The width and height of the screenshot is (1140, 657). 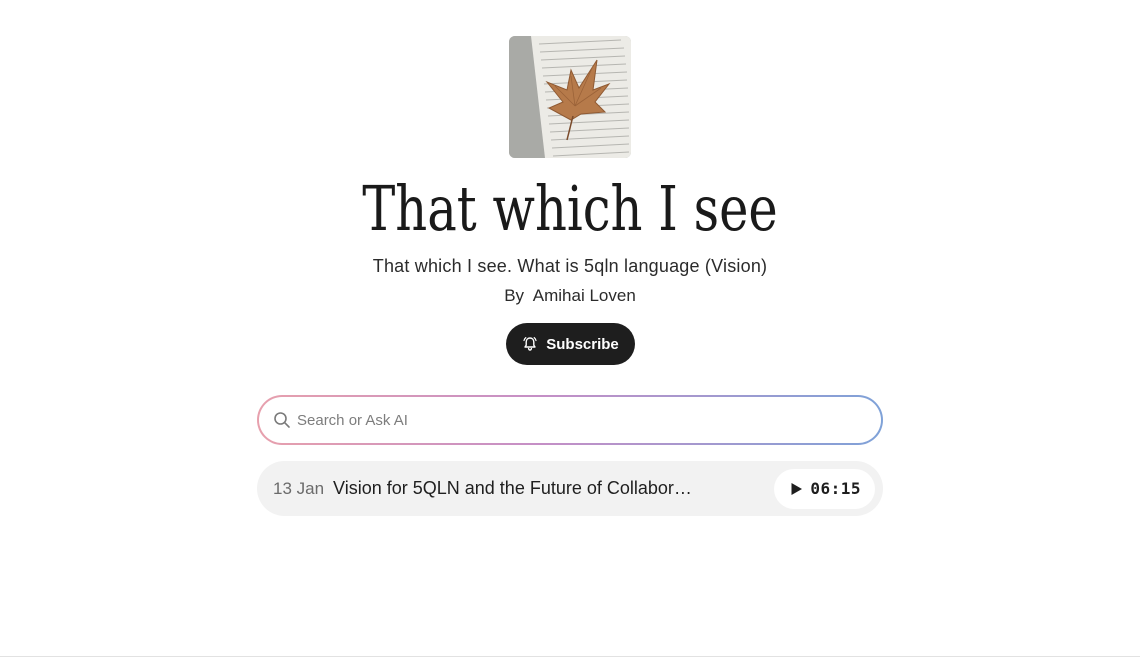 What do you see at coordinates (567, 420) in the screenshot?
I see `search-input` at bounding box center [567, 420].